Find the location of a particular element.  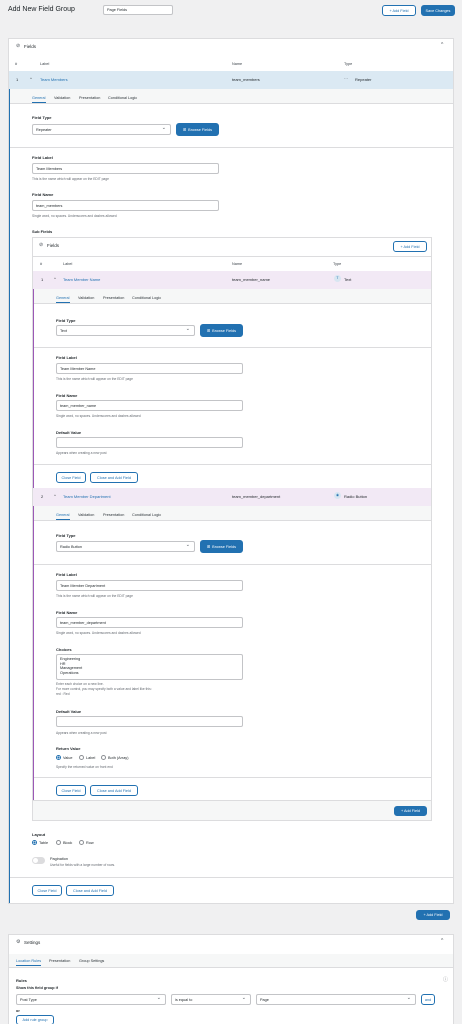

layout-row-radio: Row is located at coordinates (86, 842).